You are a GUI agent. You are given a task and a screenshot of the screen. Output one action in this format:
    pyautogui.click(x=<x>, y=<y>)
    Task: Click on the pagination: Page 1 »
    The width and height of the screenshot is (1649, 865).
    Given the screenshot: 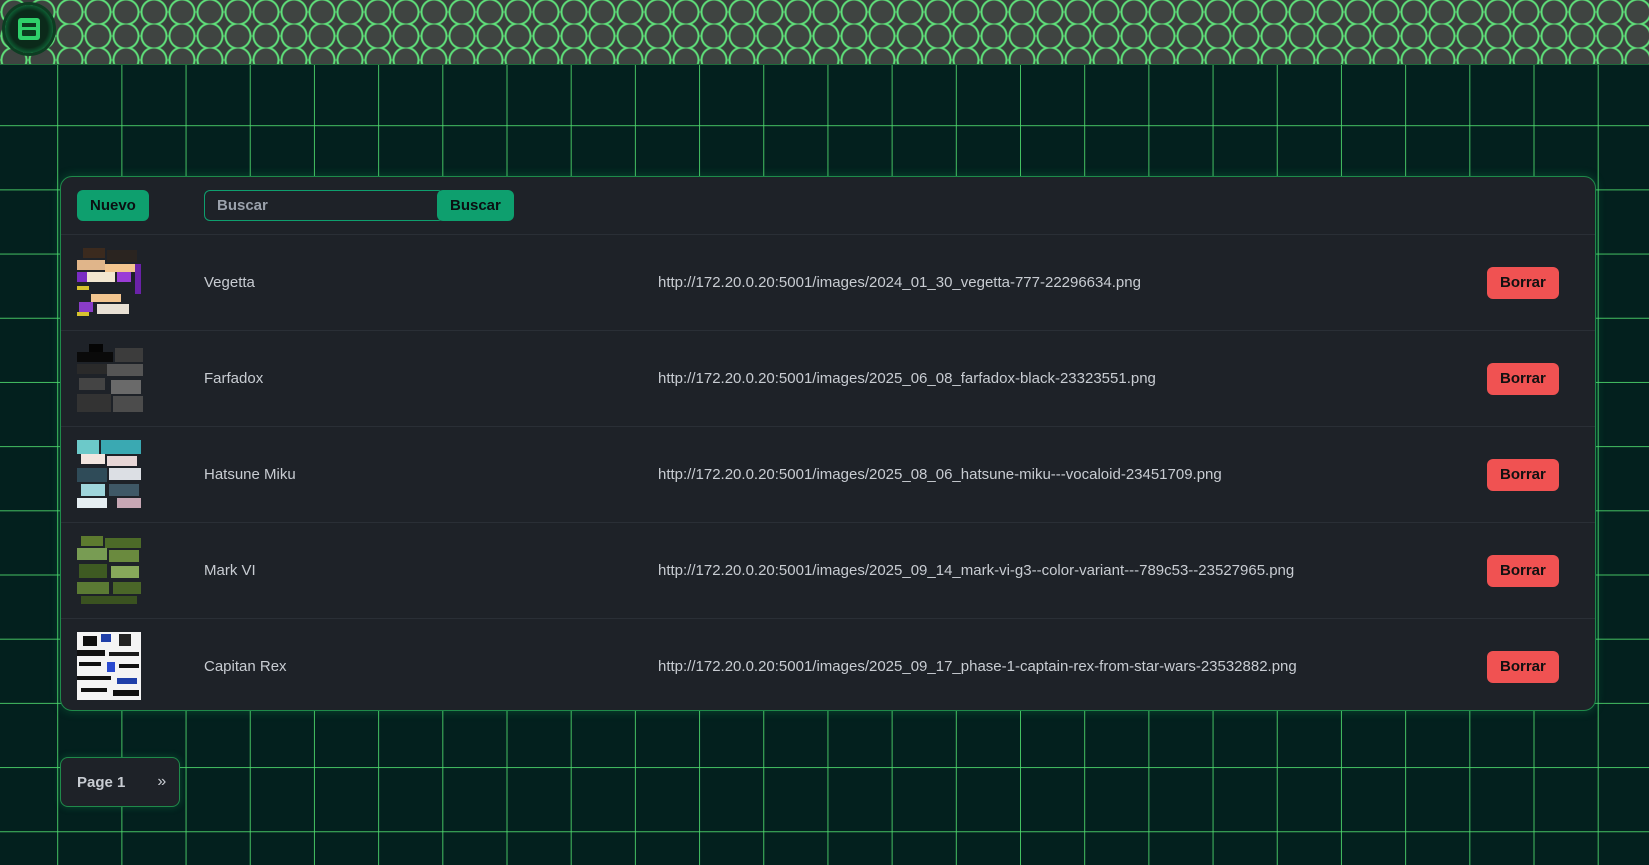 What is the action you would take?
    pyautogui.click(x=120, y=782)
    